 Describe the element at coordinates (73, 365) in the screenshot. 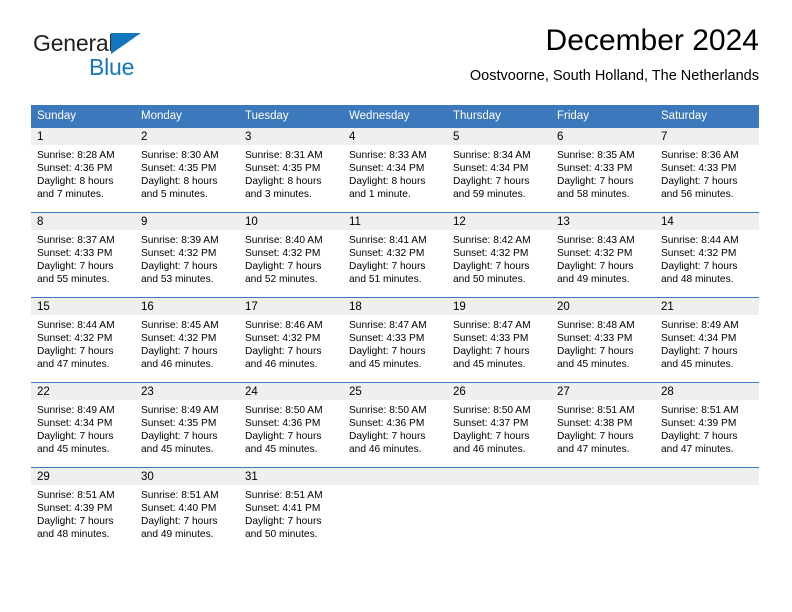

I see `daylight-text-line2: and 47 minutes.` at that location.